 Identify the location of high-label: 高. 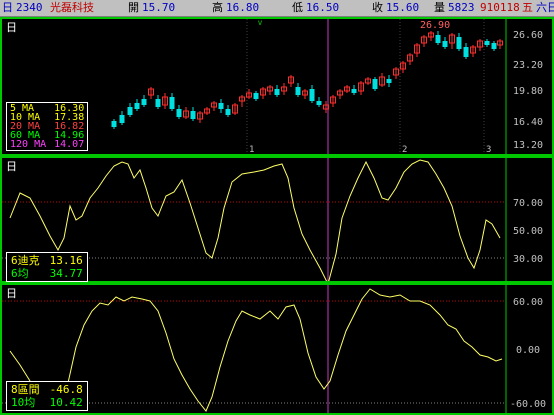
(217, 7).